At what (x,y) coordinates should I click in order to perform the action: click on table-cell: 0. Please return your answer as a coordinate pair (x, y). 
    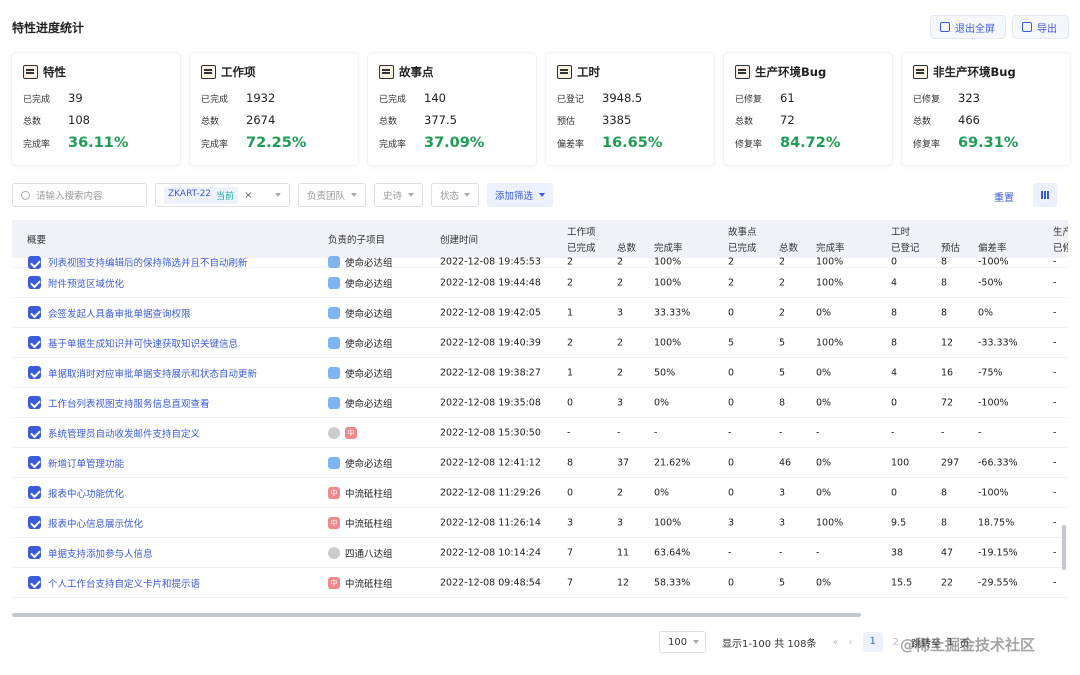
    Looking at the image, I should click on (894, 492).